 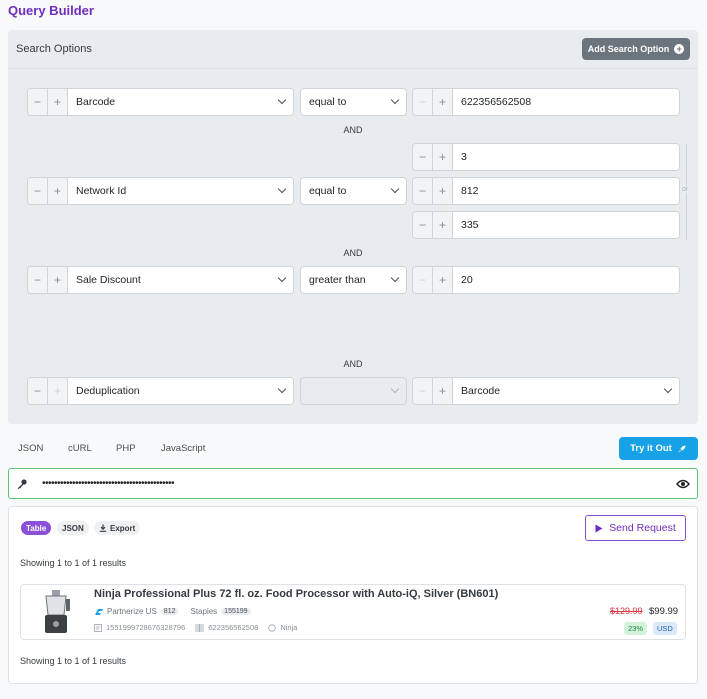 I want to click on operator-select-discount: greater than, so click(x=353, y=280).